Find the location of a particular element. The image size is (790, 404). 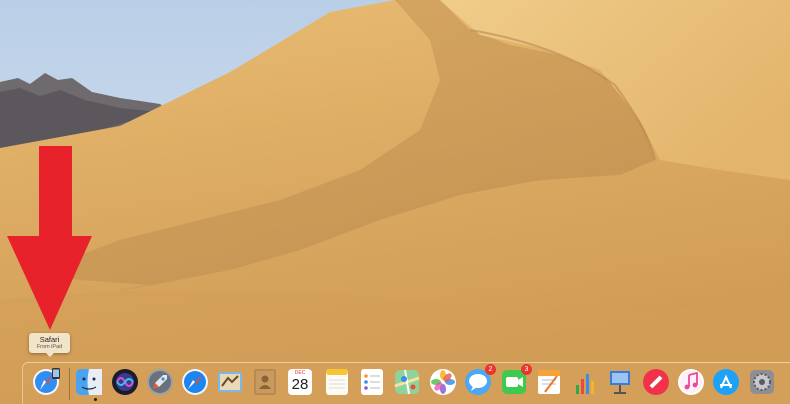

tooltip-title: Safari is located at coordinates (49, 339).